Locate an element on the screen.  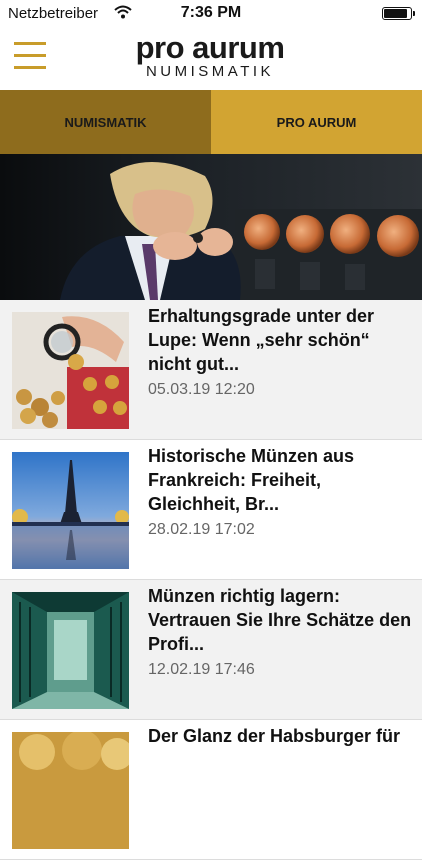
tab-pro-aurum: PRO AURUM is located at coordinates (316, 122).